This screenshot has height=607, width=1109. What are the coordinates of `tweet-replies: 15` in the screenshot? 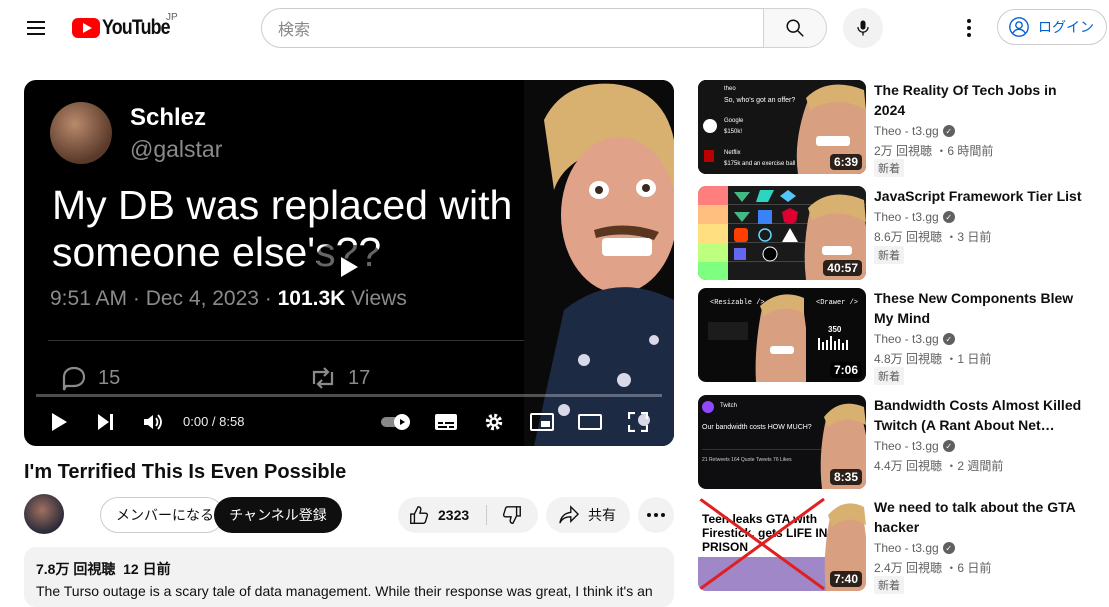 It's located at (89, 378).